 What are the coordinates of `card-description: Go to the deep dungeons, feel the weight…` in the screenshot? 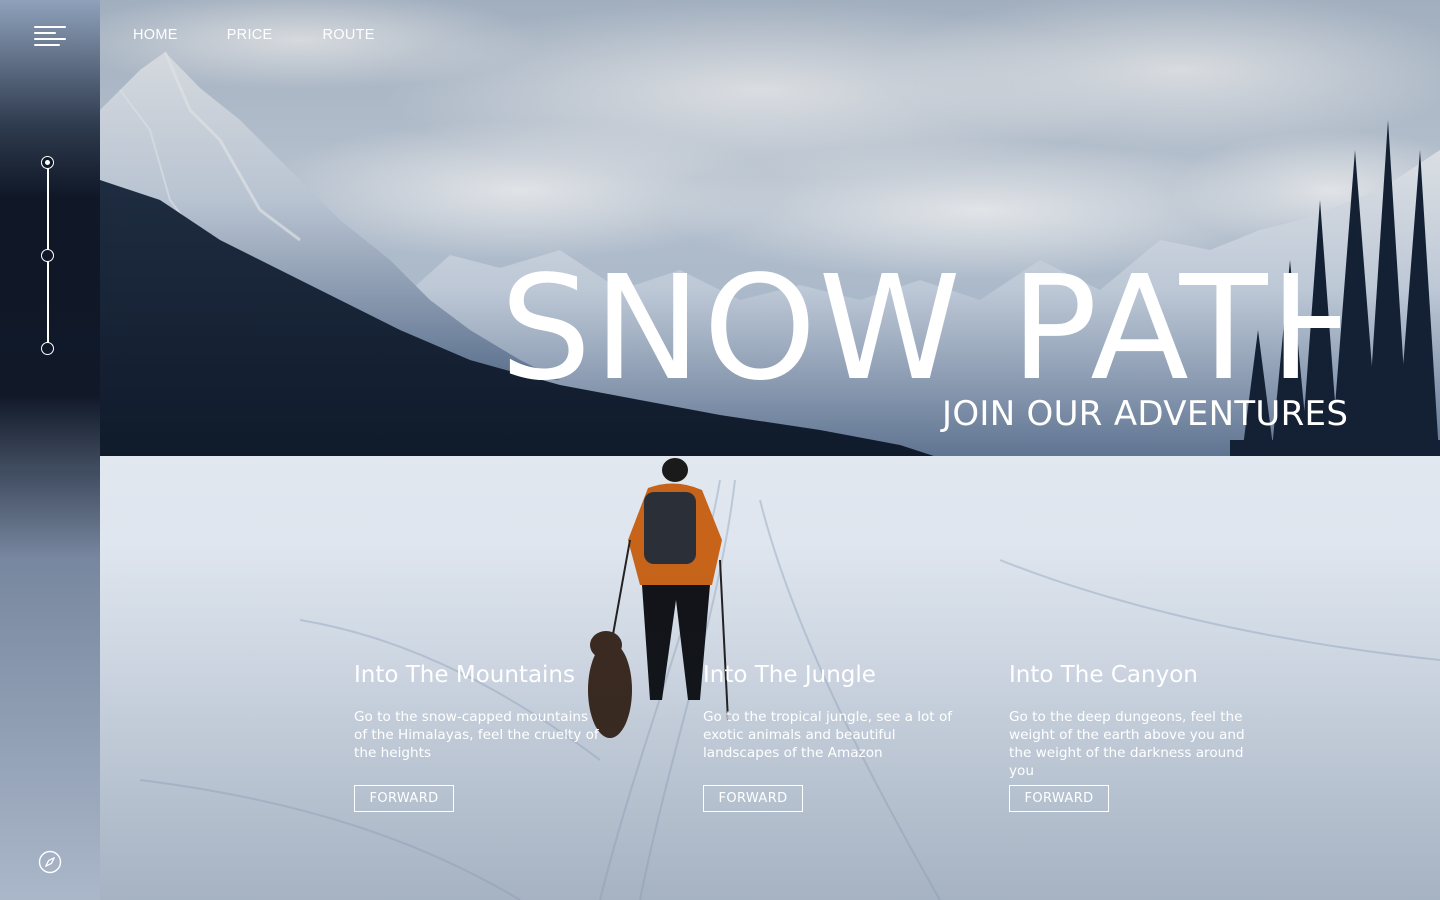 It's located at (1127, 744).